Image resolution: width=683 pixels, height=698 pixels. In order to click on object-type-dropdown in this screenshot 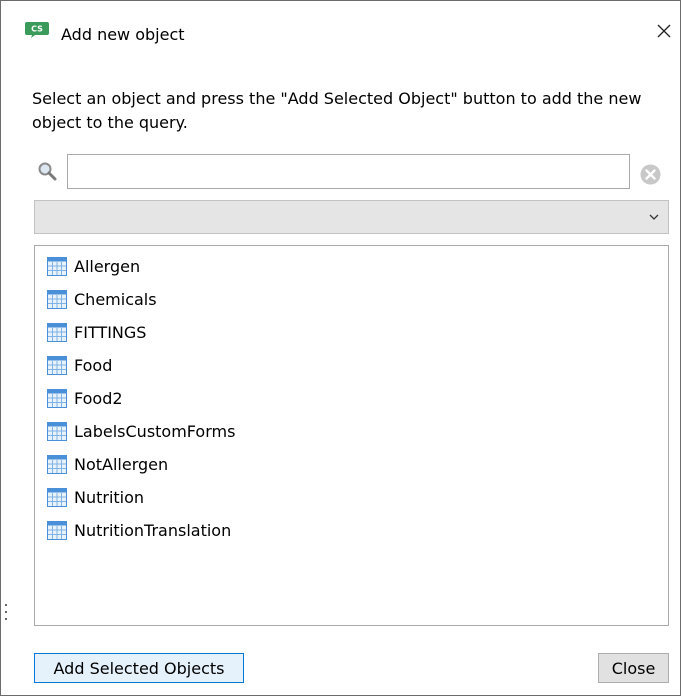, I will do `click(351, 217)`.